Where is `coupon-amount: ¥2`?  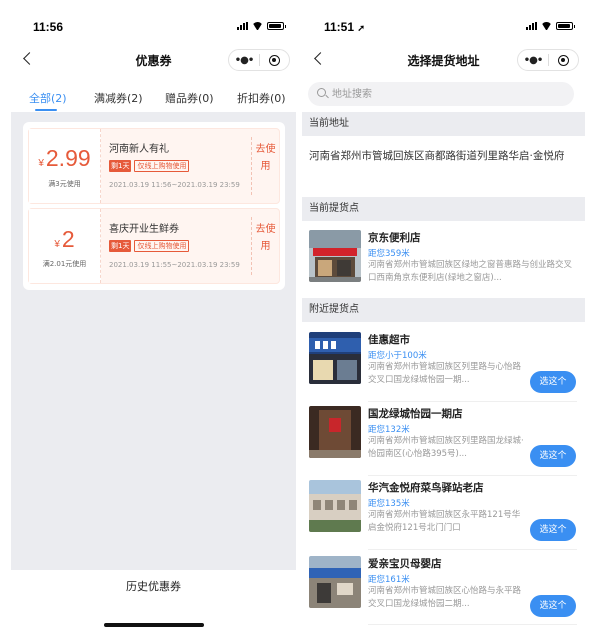
coupon-amount: ¥2 is located at coordinates (64, 239).